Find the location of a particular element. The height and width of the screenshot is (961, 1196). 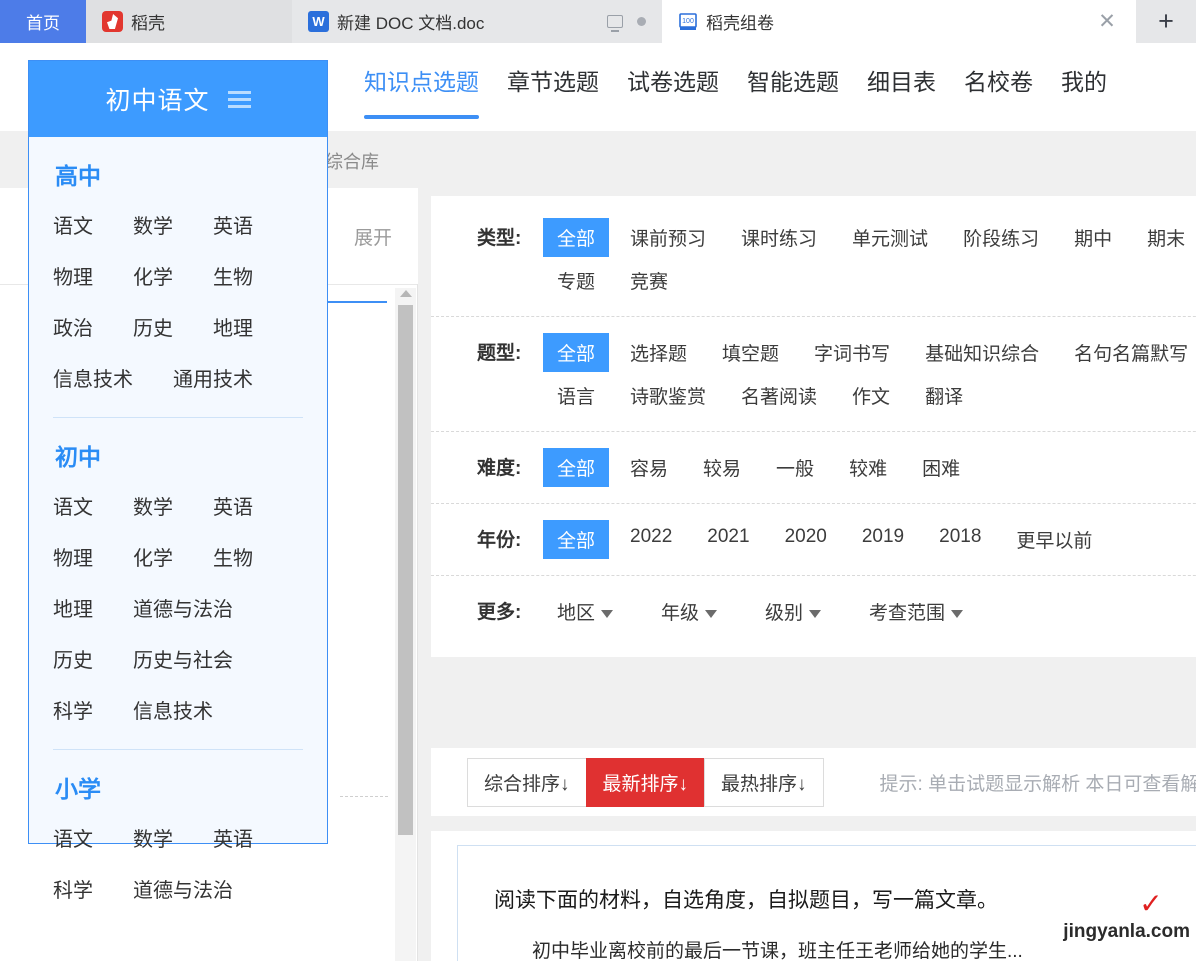

subject-item: 通用技术 is located at coordinates (233, 377).